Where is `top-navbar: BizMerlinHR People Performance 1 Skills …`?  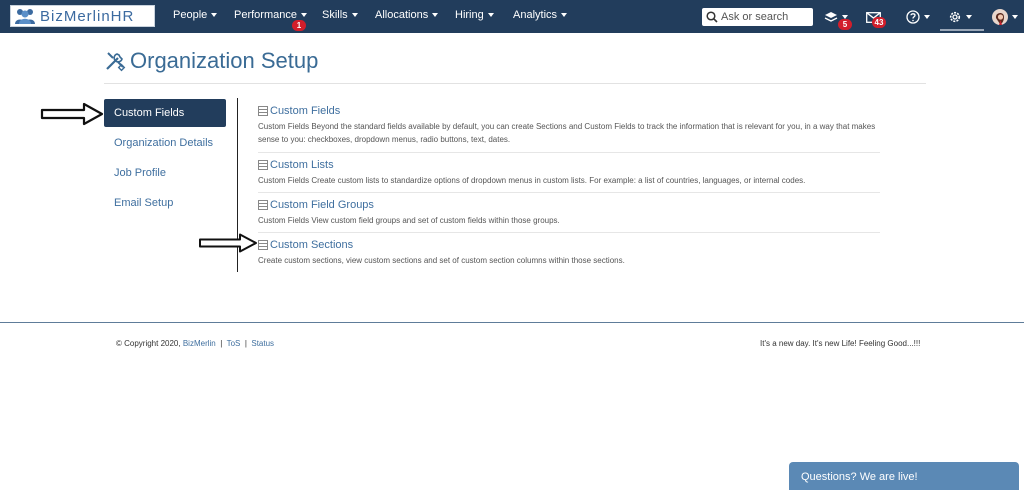 top-navbar: BizMerlinHR People Performance 1 Skills … is located at coordinates (512, 16).